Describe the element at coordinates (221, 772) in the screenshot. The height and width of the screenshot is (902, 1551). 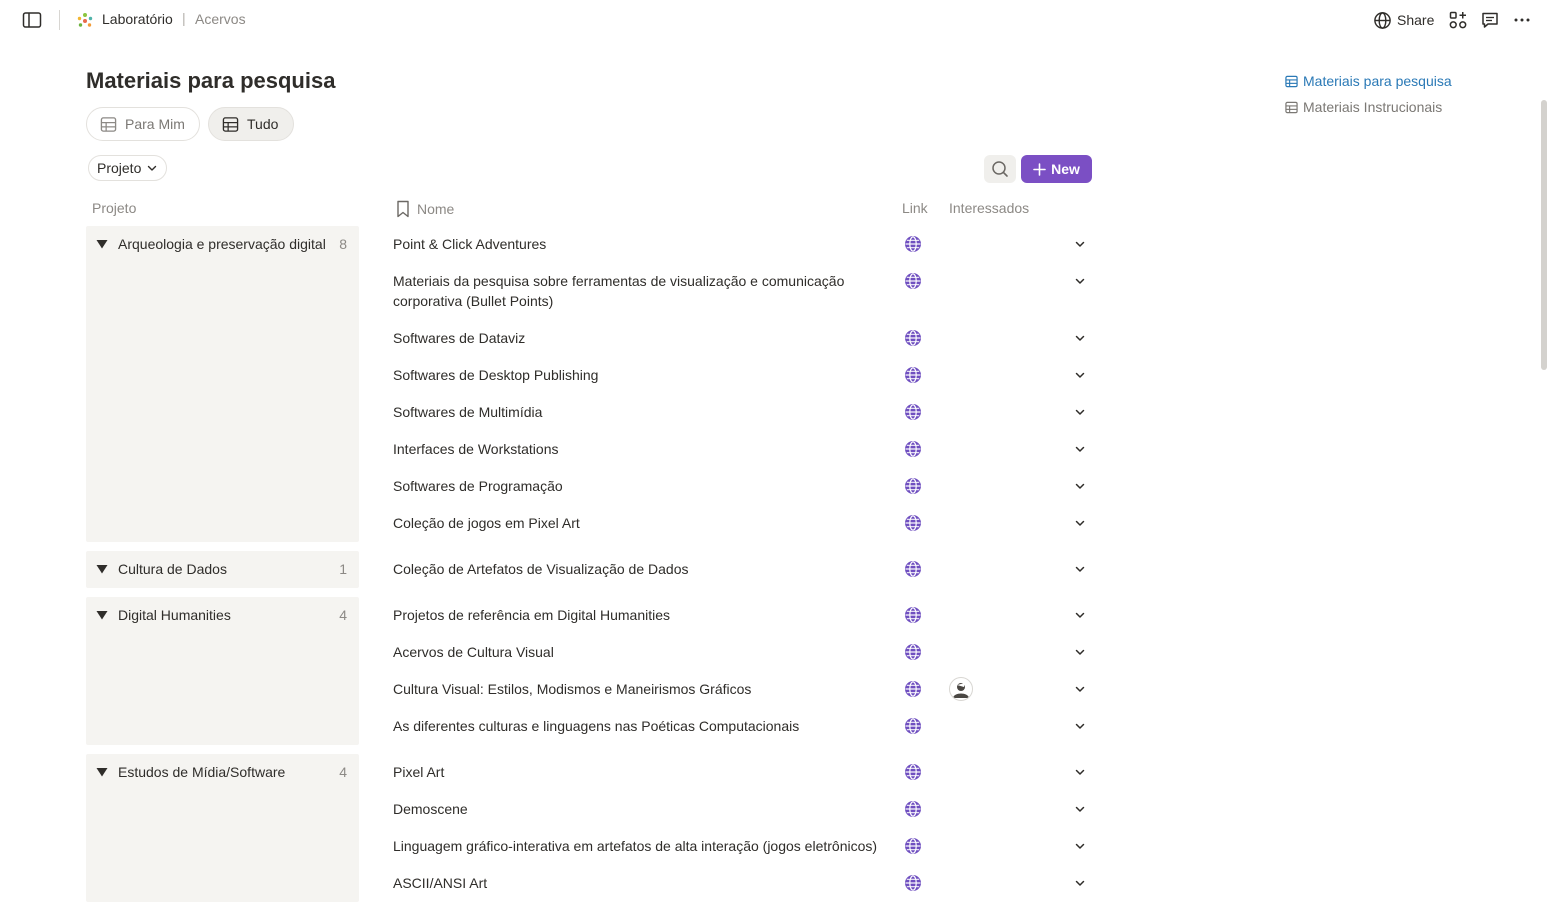
I see `group-header-estudos-midia-software: Estudos de Mídia/Software 4` at that location.